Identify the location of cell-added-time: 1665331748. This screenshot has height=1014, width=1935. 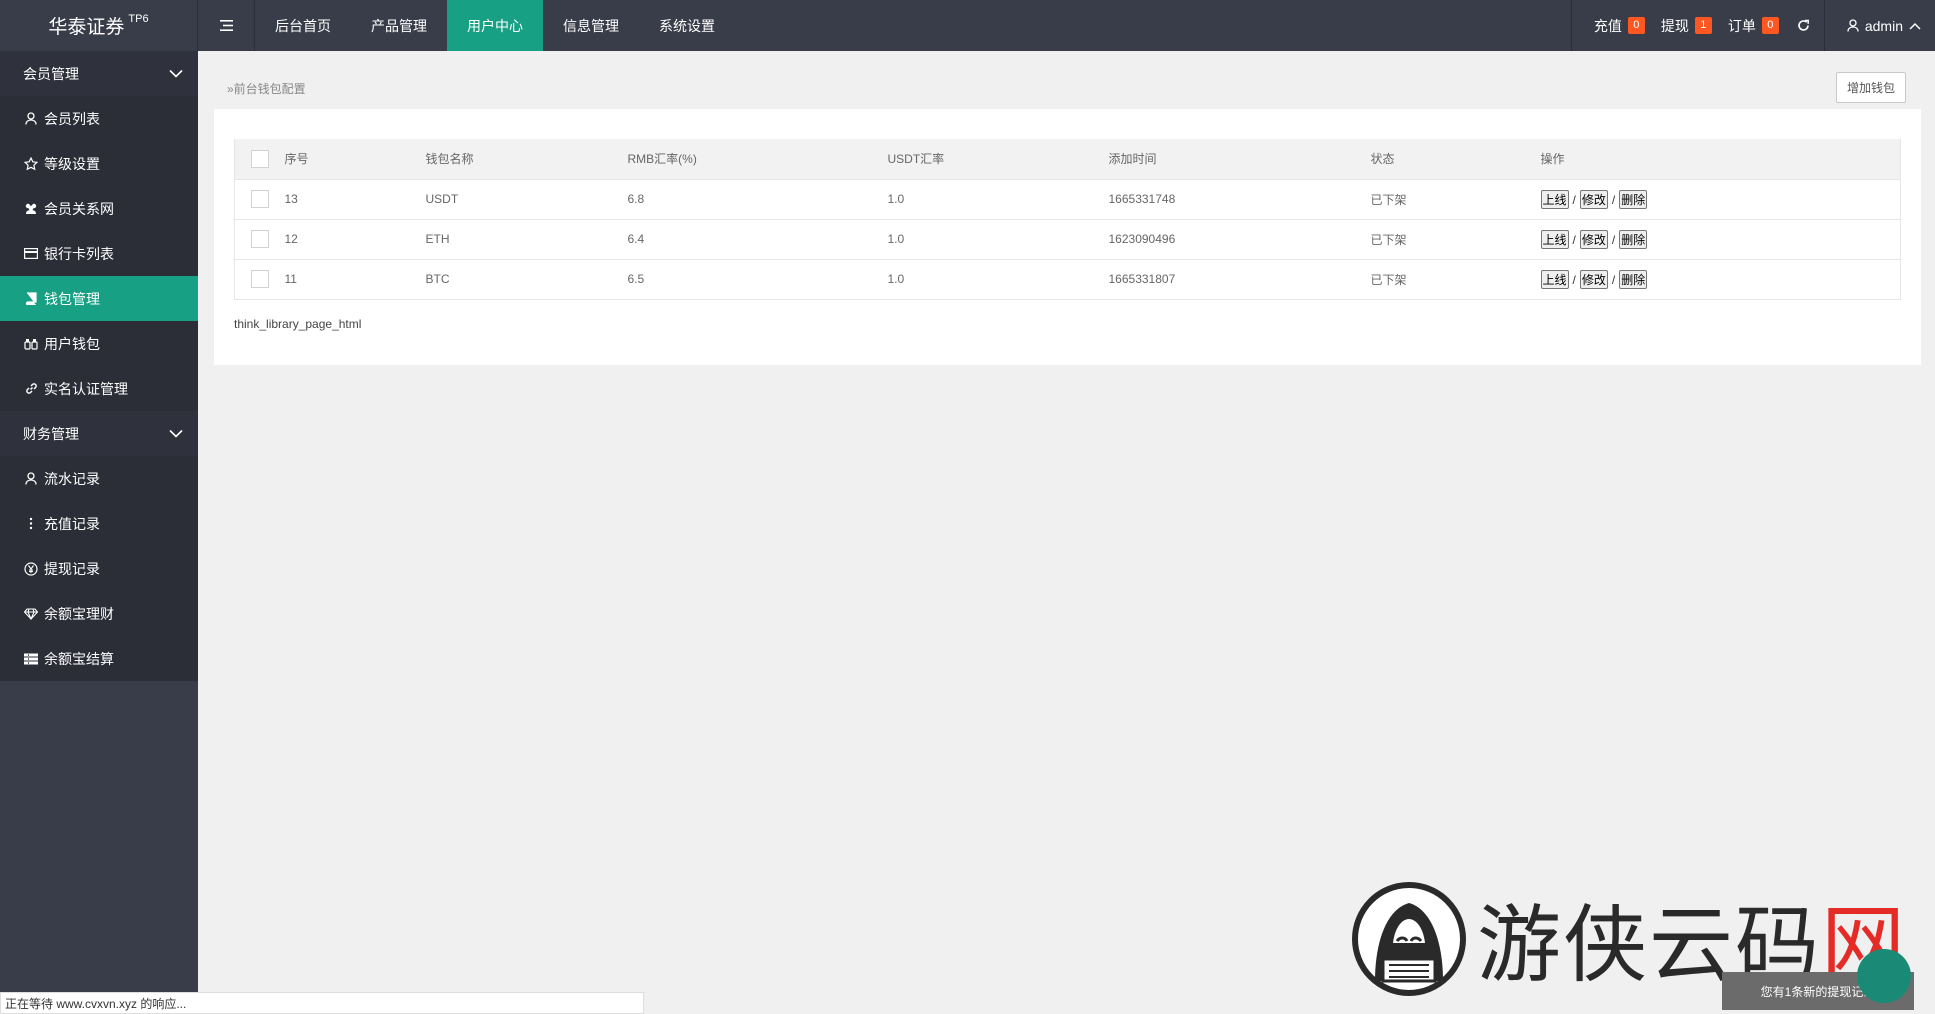
(1239, 199).